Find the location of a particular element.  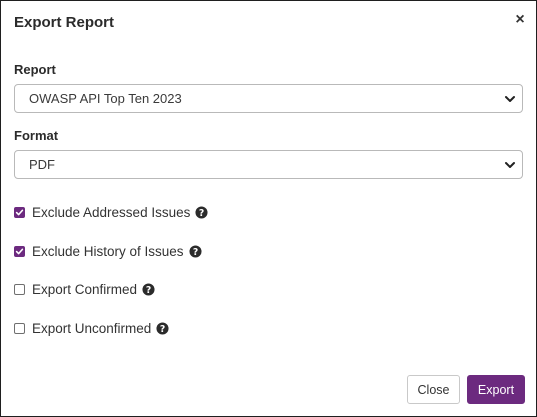

close-button: Close is located at coordinates (433, 389).